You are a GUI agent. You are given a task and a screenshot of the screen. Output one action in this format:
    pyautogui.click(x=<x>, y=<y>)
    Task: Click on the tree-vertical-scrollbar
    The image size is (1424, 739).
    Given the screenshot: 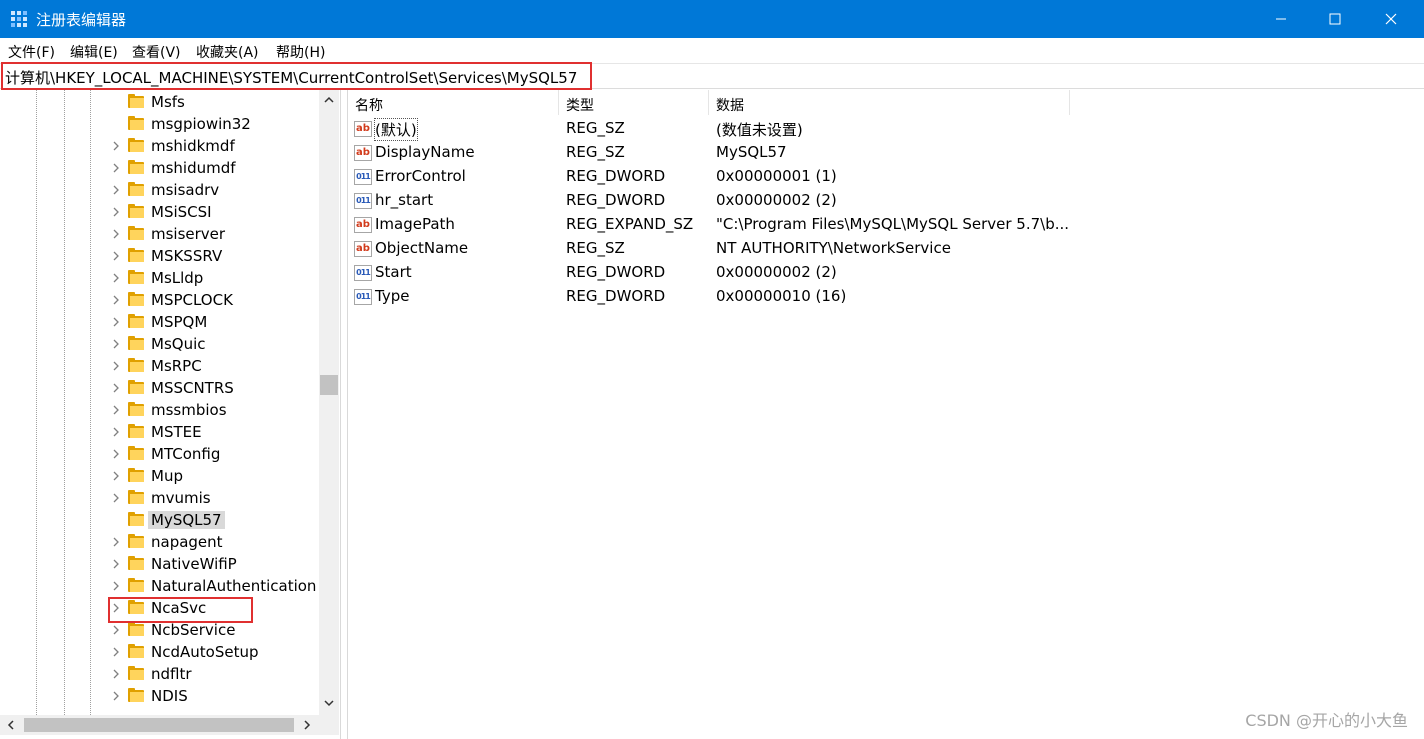 What is the action you would take?
    pyautogui.click(x=329, y=402)
    